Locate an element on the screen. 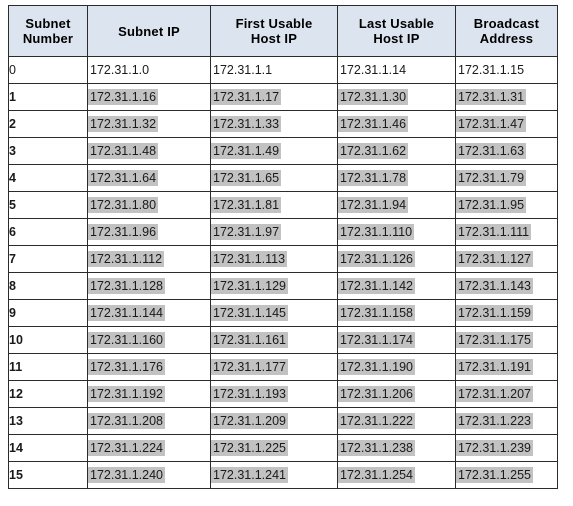 The width and height of the screenshot is (573, 506). cell-first-usable-host-ip: 172.31.1.161 is located at coordinates (274, 340).